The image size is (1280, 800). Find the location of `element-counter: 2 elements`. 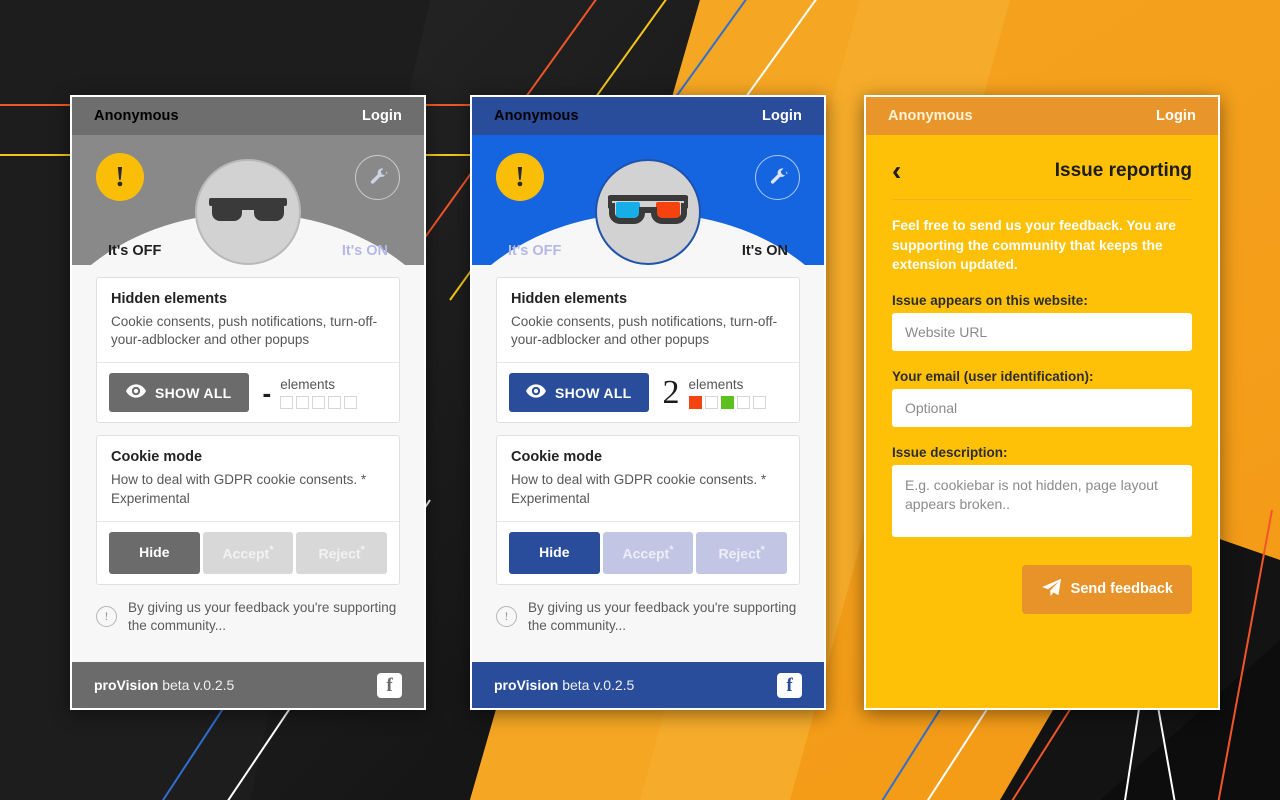

element-counter: 2 elements is located at coordinates (714, 392).